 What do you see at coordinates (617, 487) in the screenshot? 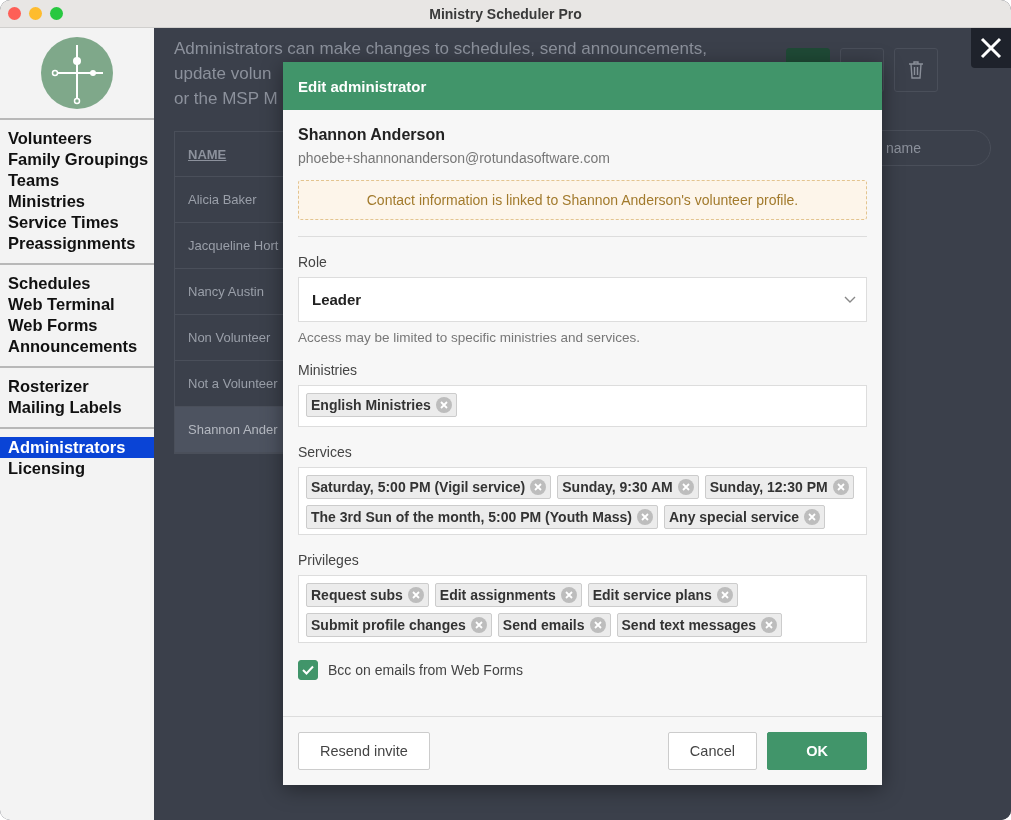
I see `tag-label: Sunday, 9:30 AM` at bounding box center [617, 487].